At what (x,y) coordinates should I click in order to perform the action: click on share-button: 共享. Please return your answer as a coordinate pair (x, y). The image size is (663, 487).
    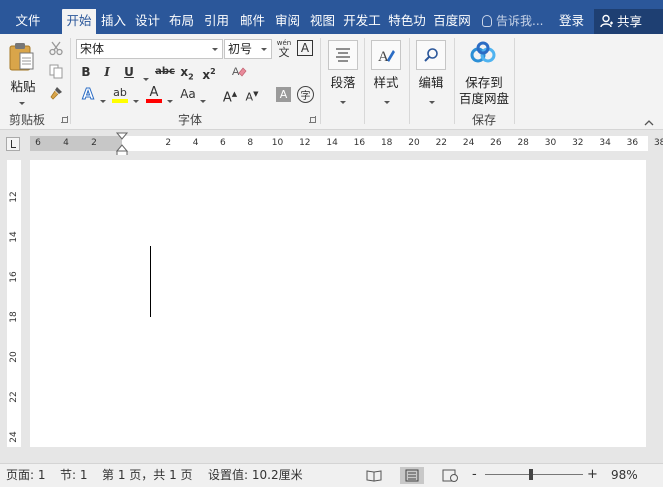
    Looking at the image, I should click on (628, 21).